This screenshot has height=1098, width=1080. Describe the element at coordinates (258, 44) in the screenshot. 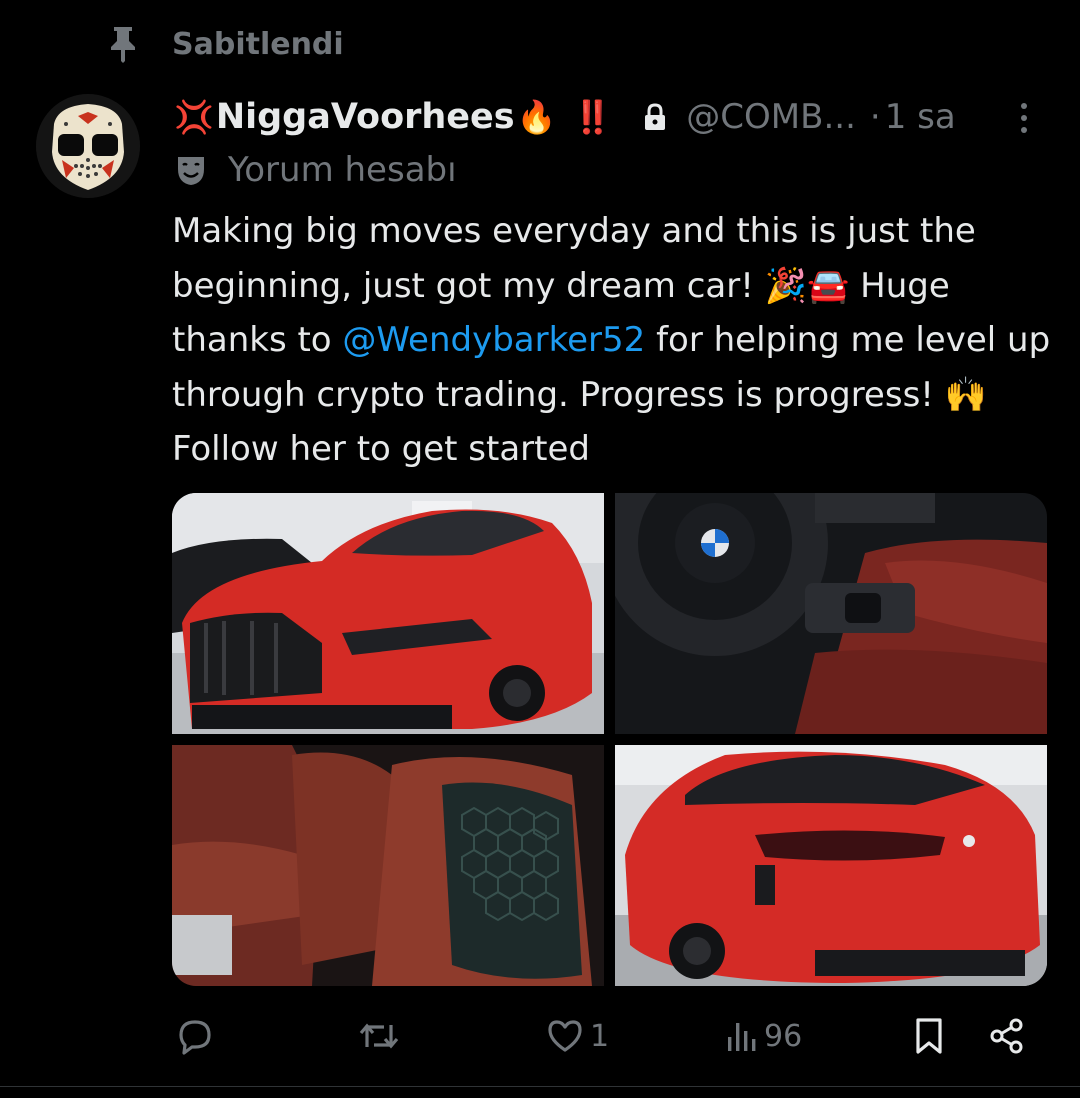

I see `pinned-label: Sabitlendi` at that location.